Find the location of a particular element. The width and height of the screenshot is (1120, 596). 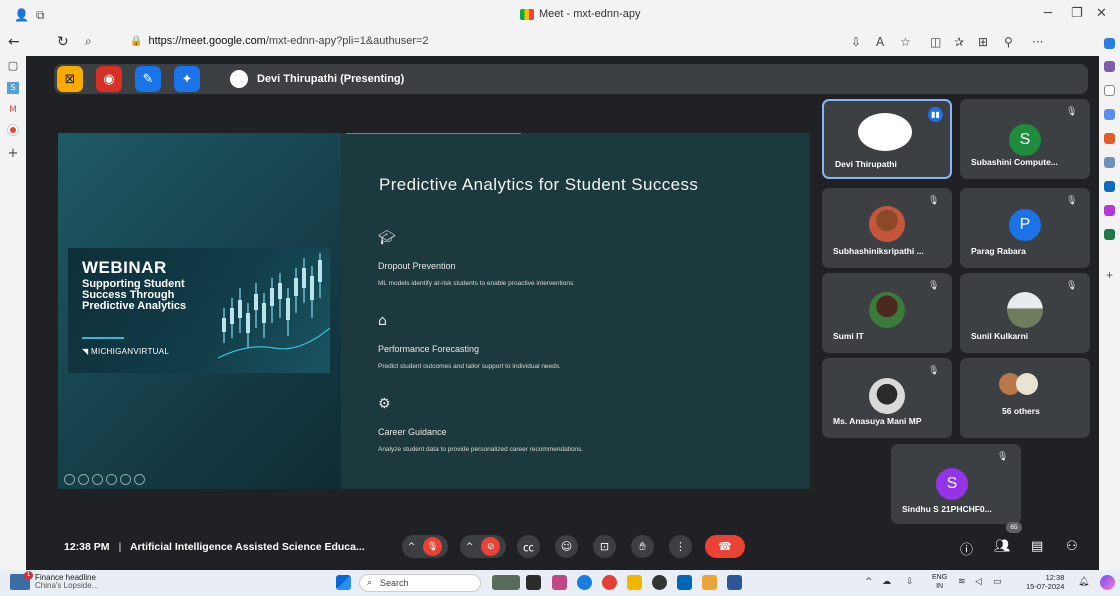

reactions-button: ☺ is located at coordinates (566, 546).